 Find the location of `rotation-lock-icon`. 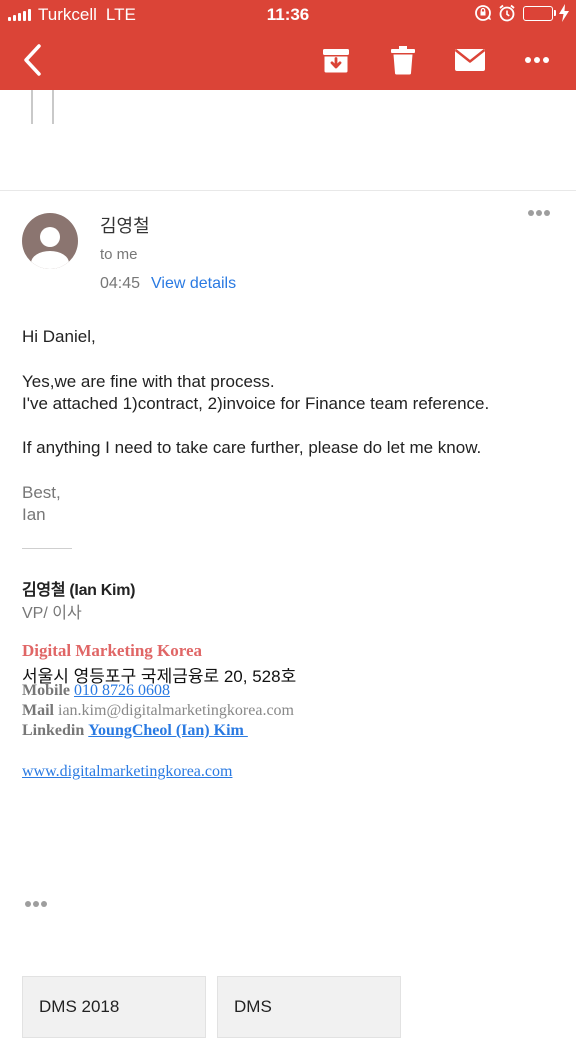

rotation-lock-icon is located at coordinates (483, 13).